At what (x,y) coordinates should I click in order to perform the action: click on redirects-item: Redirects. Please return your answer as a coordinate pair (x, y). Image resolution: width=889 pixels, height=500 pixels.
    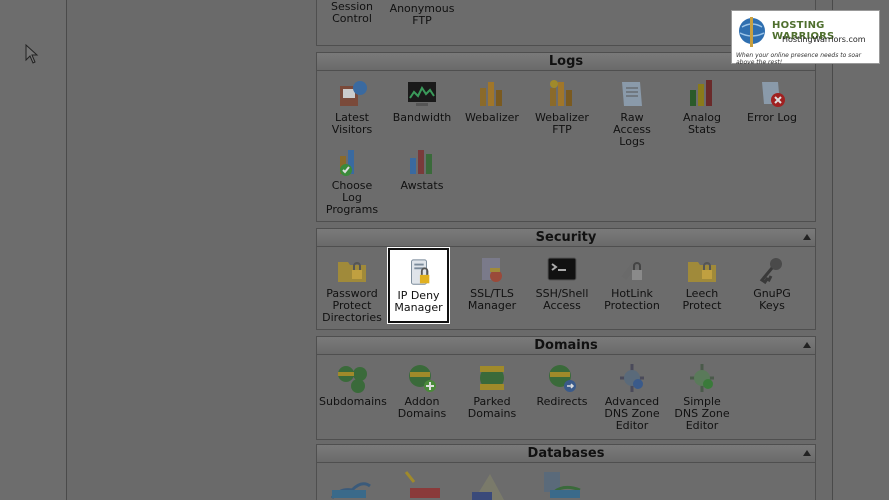
    Looking at the image, I should click on (562, 385).